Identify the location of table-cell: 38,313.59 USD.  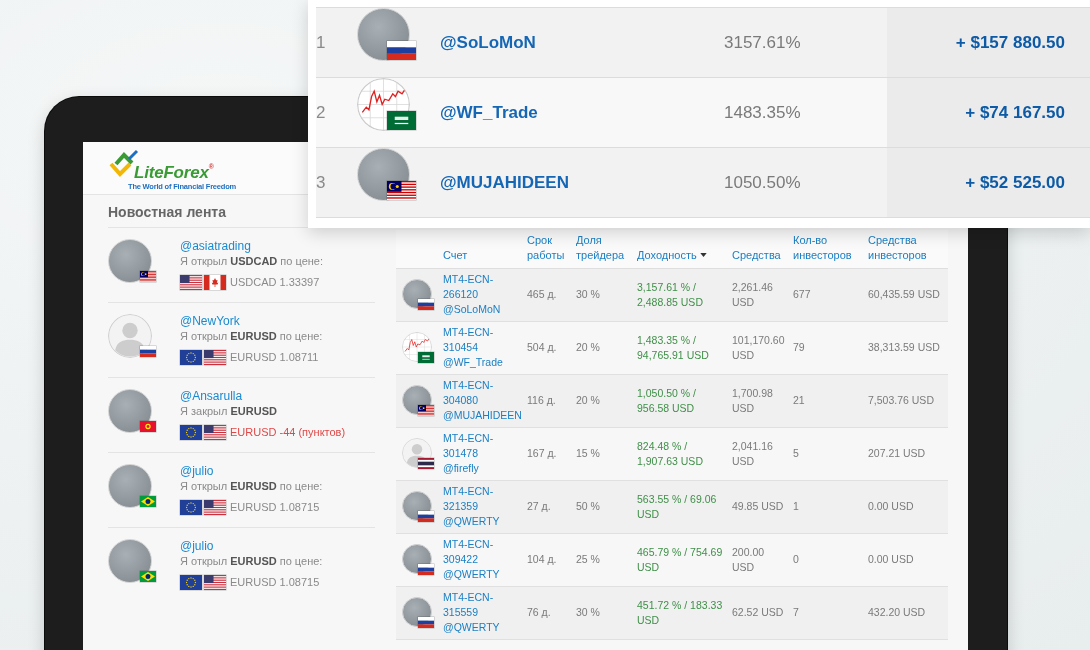
(905, 347).